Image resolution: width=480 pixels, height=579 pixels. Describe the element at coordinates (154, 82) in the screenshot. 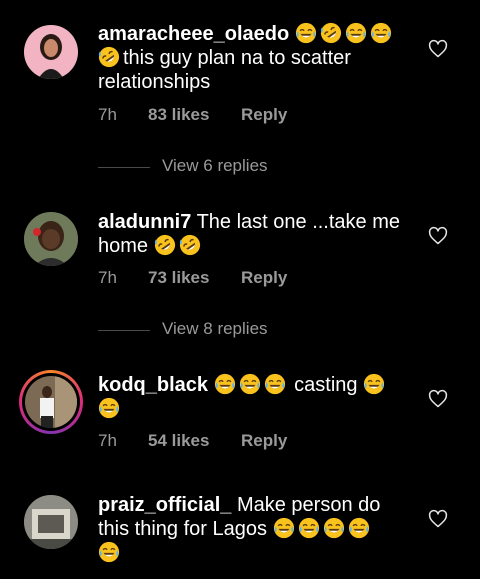

I see `comment-body-line-2: relationships` at that location.